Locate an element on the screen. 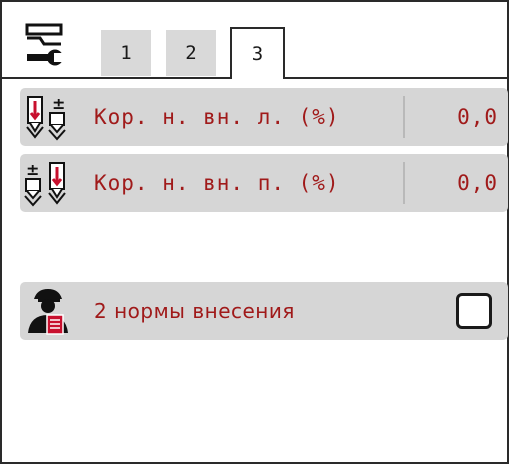  two-rates-label: 2 нормы внесения is located at coordinates (194, 311).